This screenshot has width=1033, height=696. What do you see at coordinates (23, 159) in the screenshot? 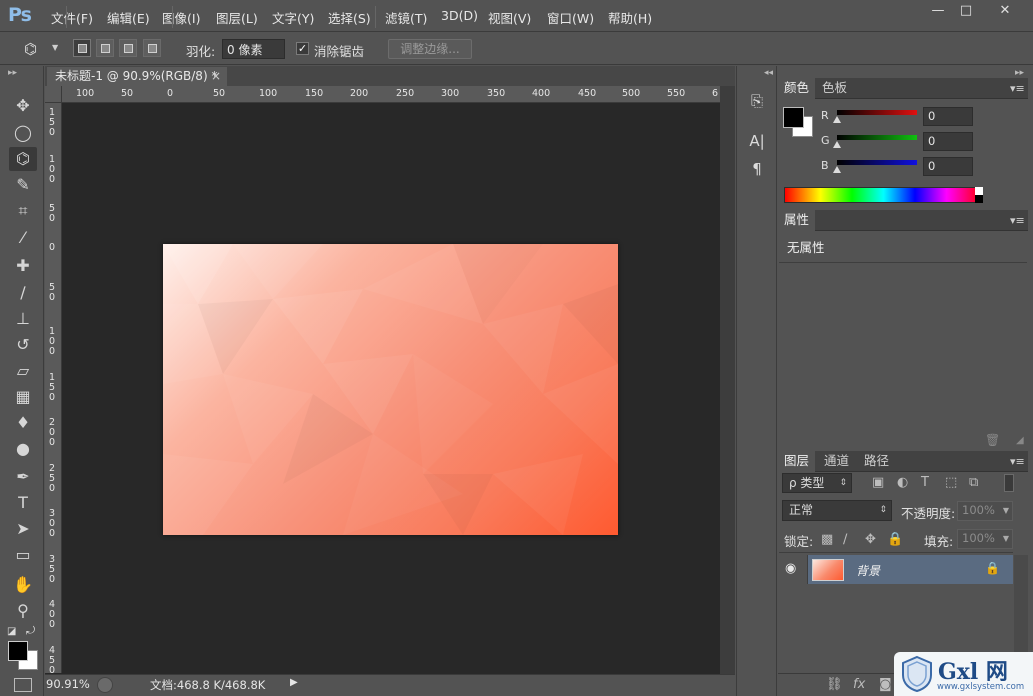
I see `polygonal-lasso-tool: ⌬` at bounding box center [23, 159].